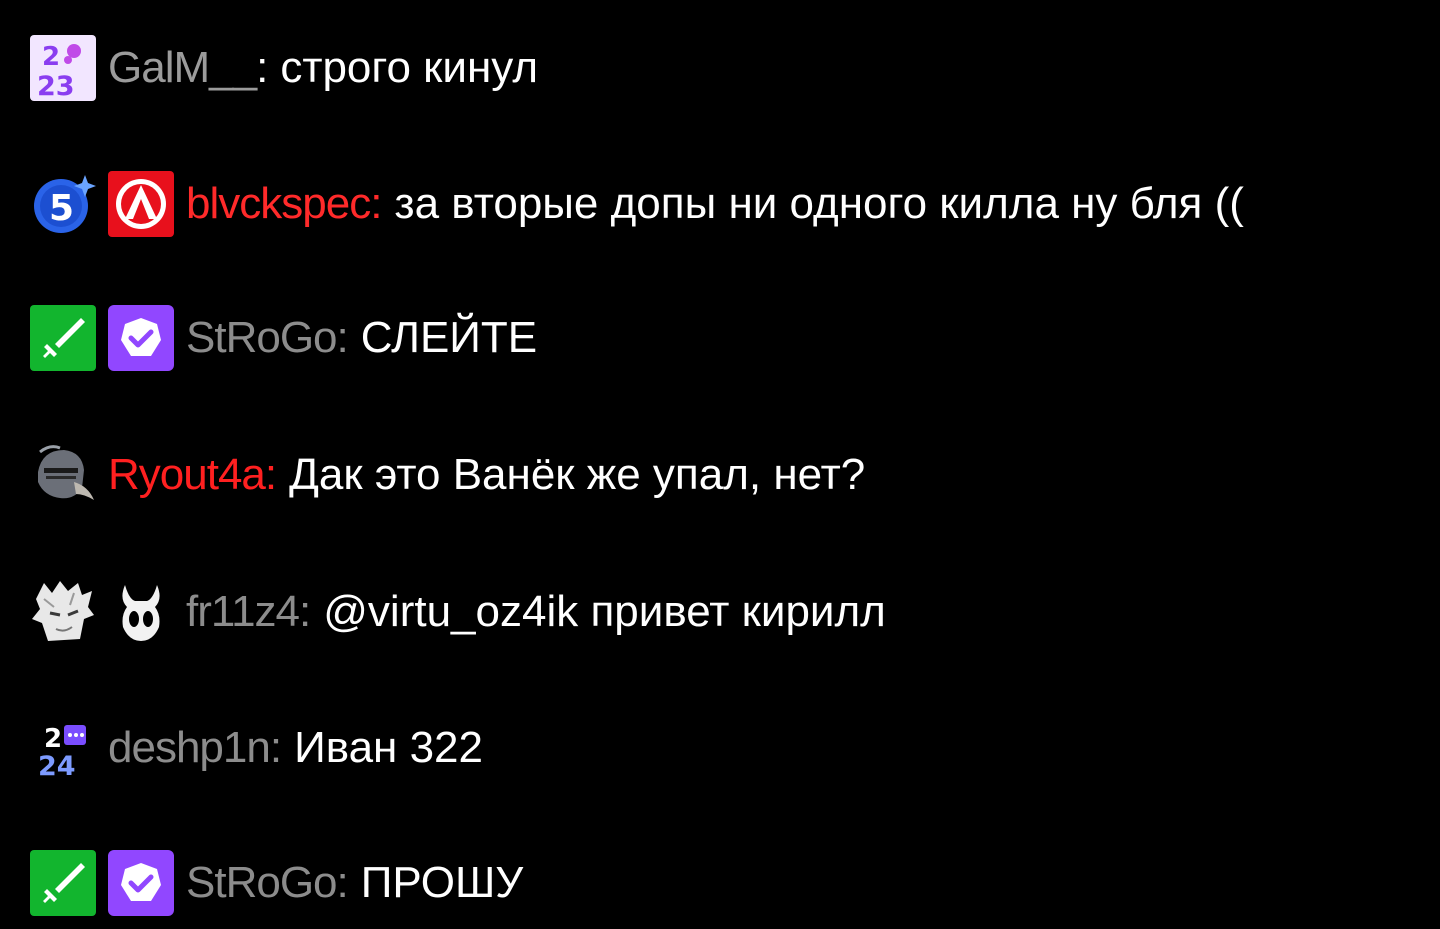 The width and height of the screenshot is (1440, 929). Describe the element at coordinates (141, 204) in the screenshot. I see `game-logo-badge-icon` at that location.